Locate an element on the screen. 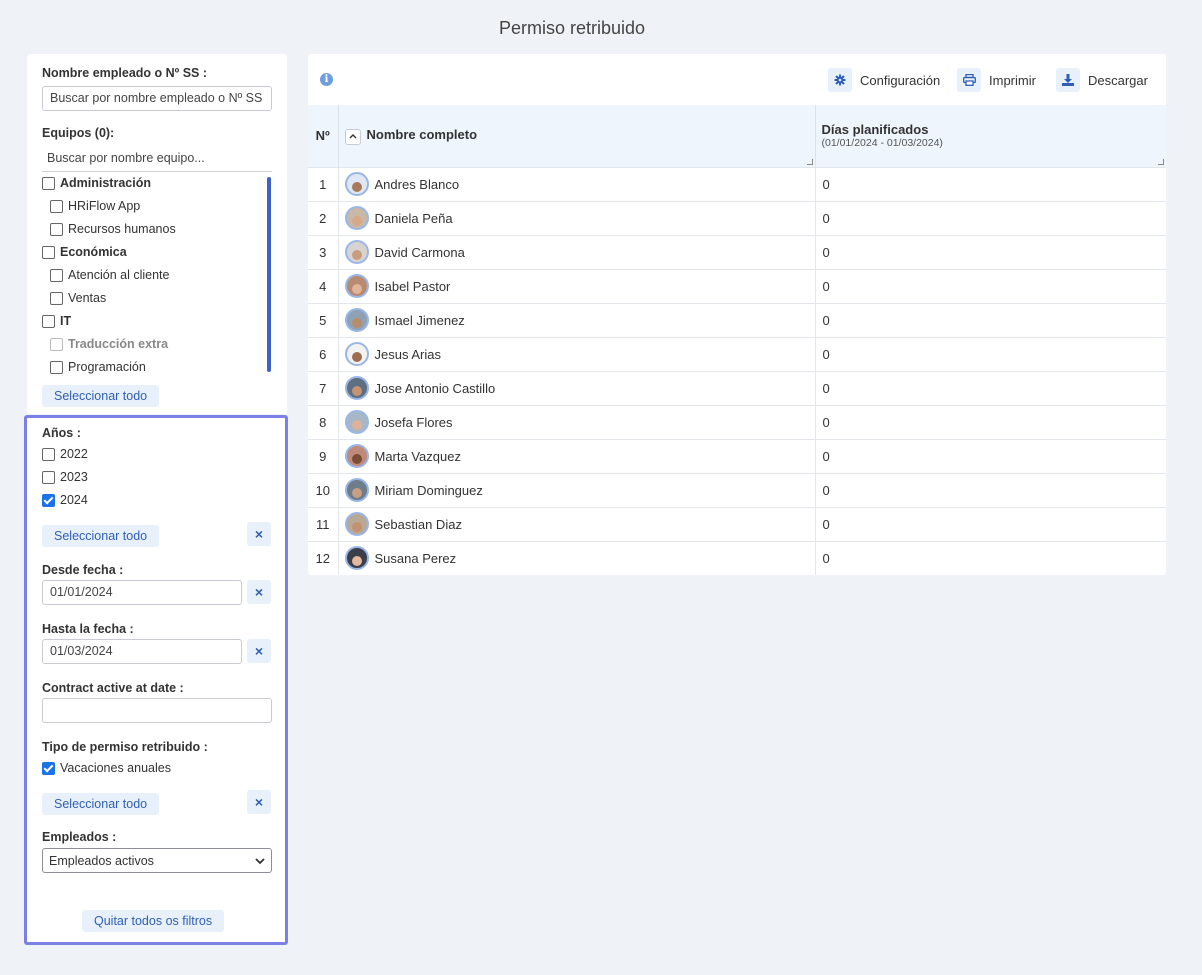 The width and height of the screenshot is (1202, 975). to-date-input: 01/03/2024 is located at coordinates (142, 651).